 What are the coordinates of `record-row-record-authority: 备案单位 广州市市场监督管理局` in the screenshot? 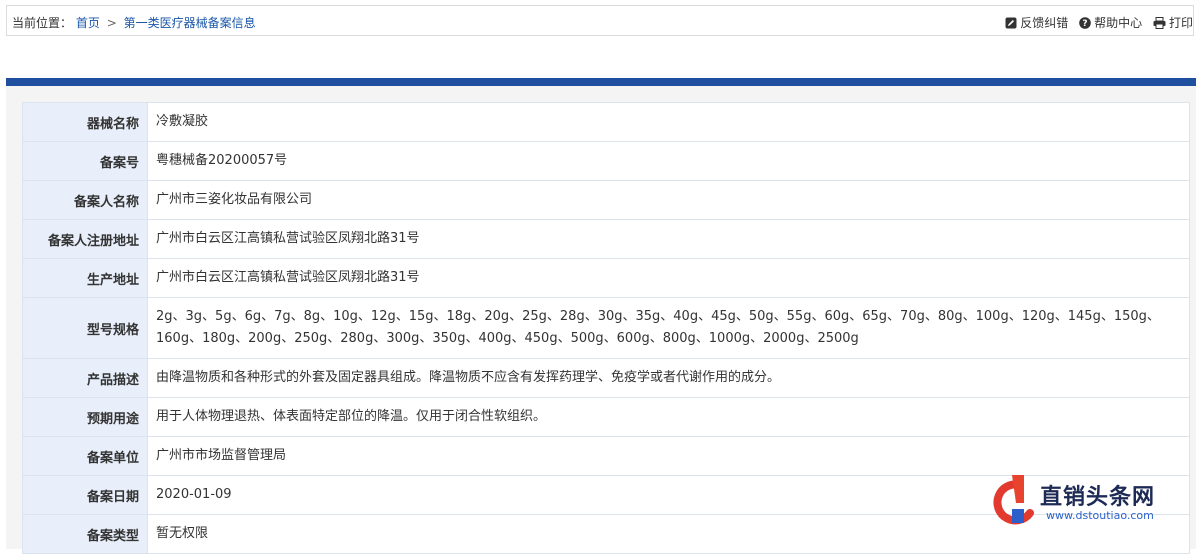 It's located at (606, 456).